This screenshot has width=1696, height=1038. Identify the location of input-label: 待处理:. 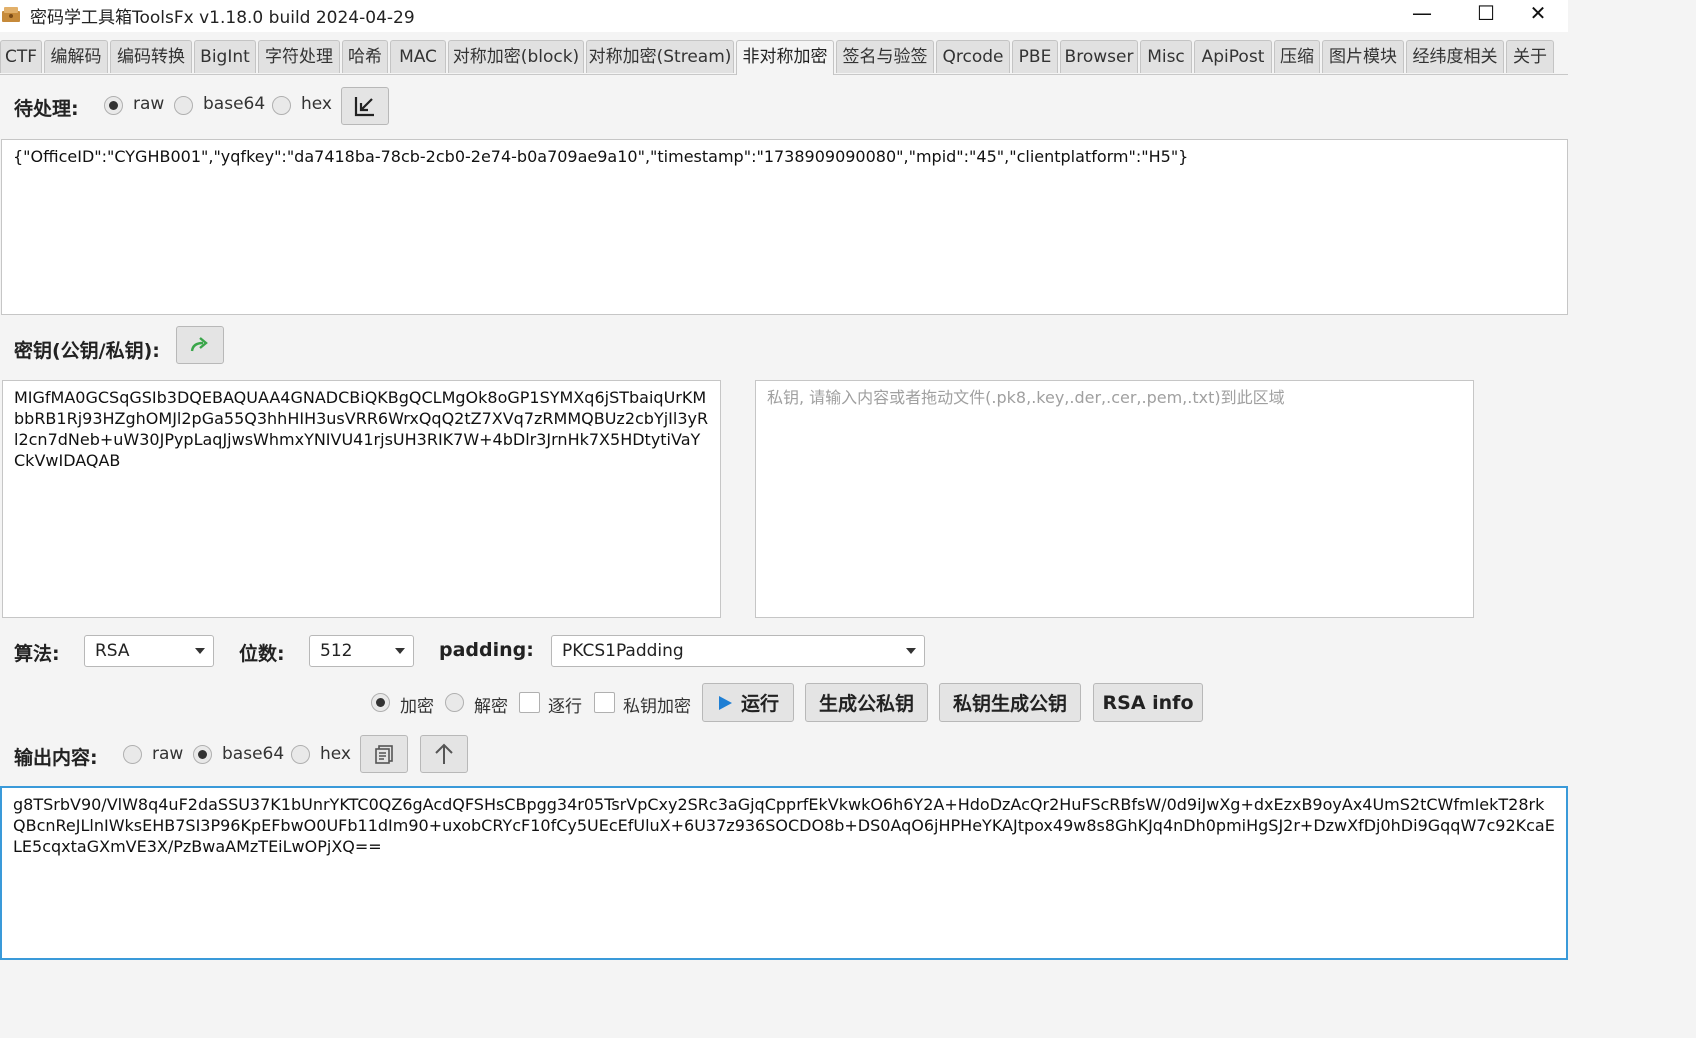
(46, 109).